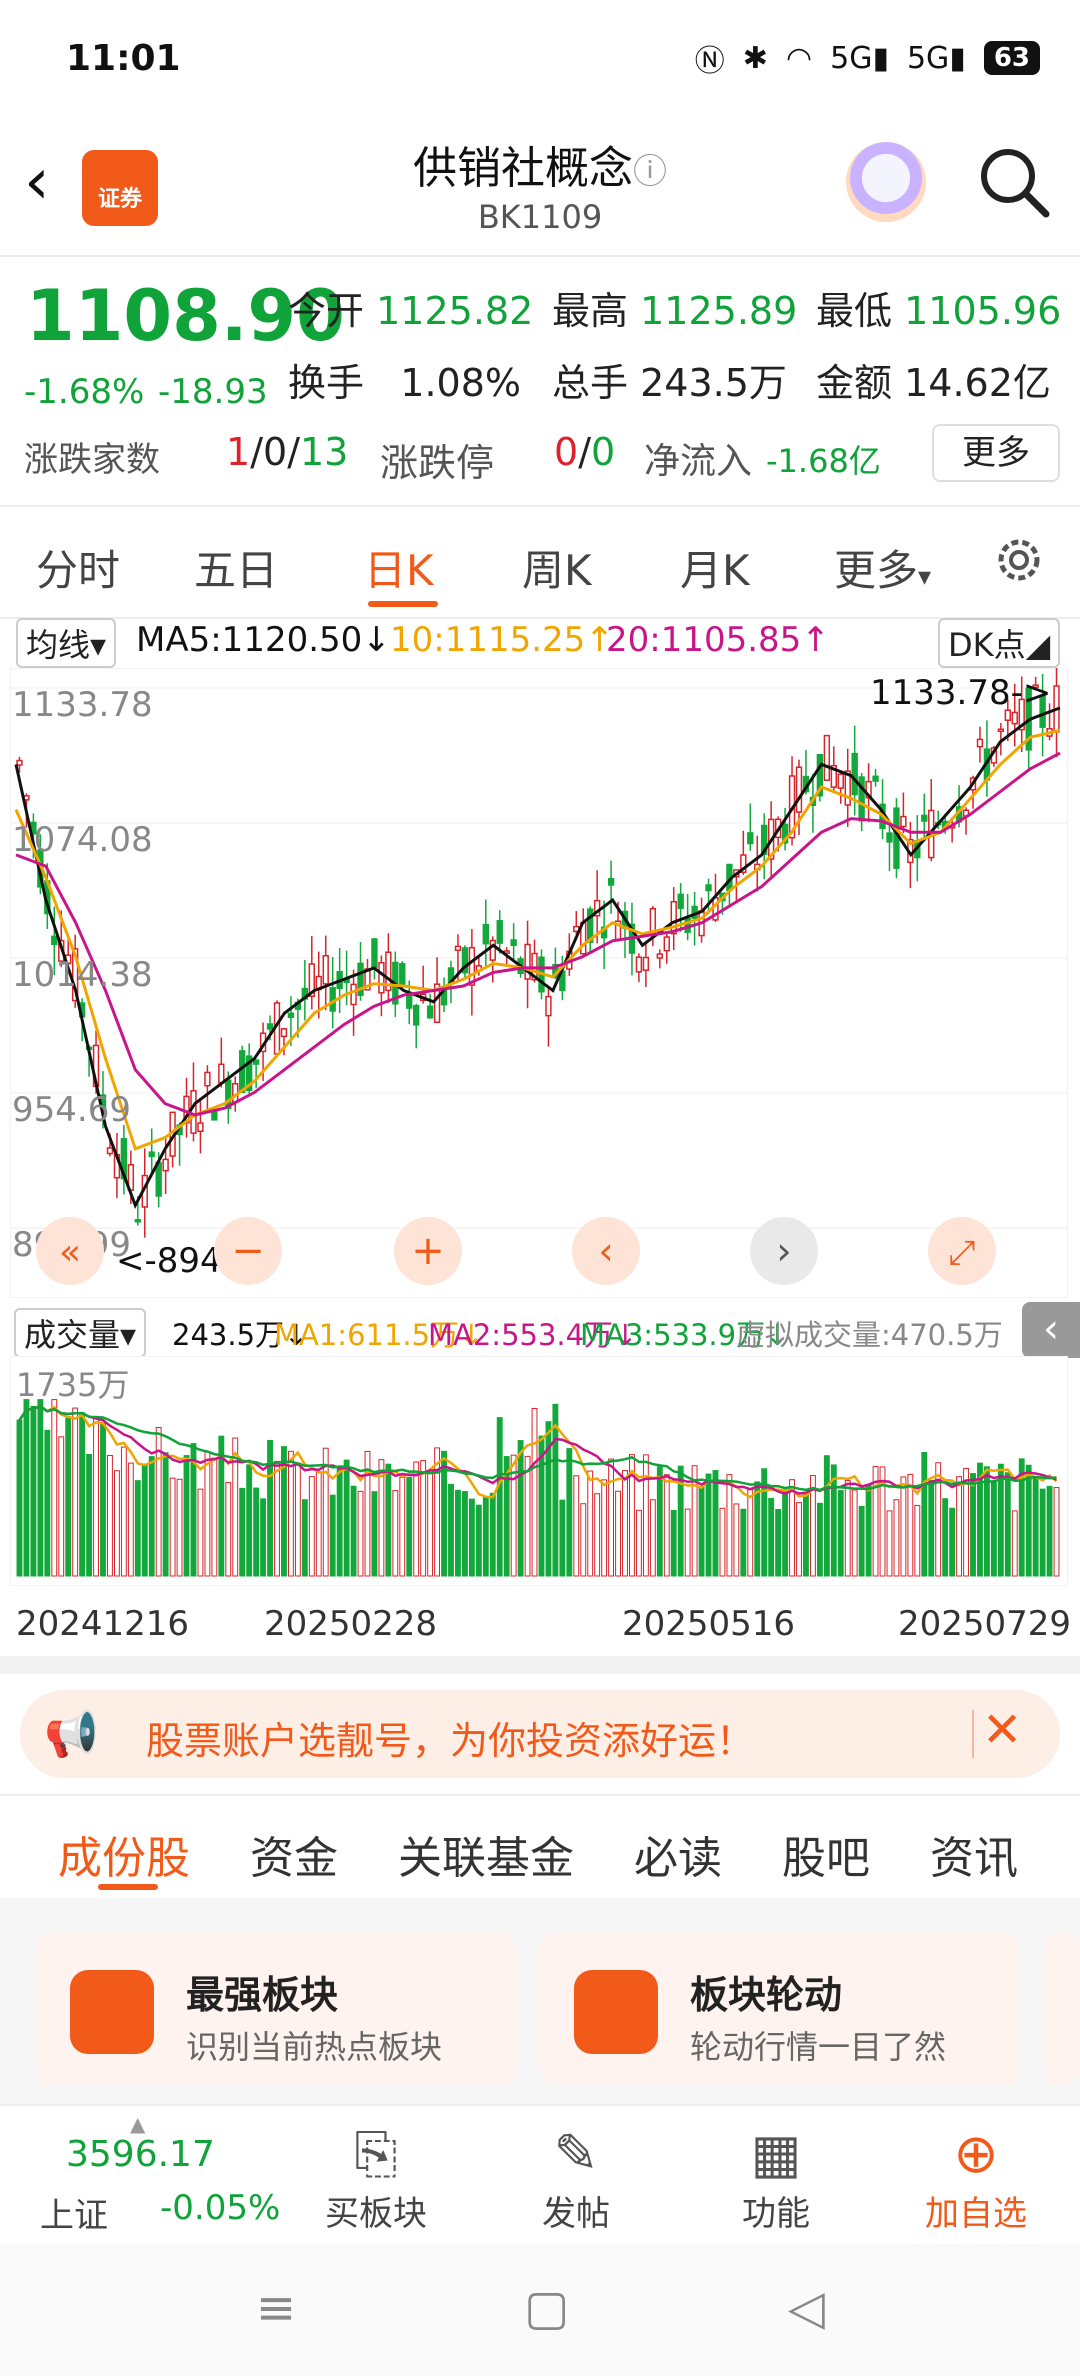 The height and width of the screenshot is (2376, 1080). I want to click on gear-icon, so click(1019, 560).